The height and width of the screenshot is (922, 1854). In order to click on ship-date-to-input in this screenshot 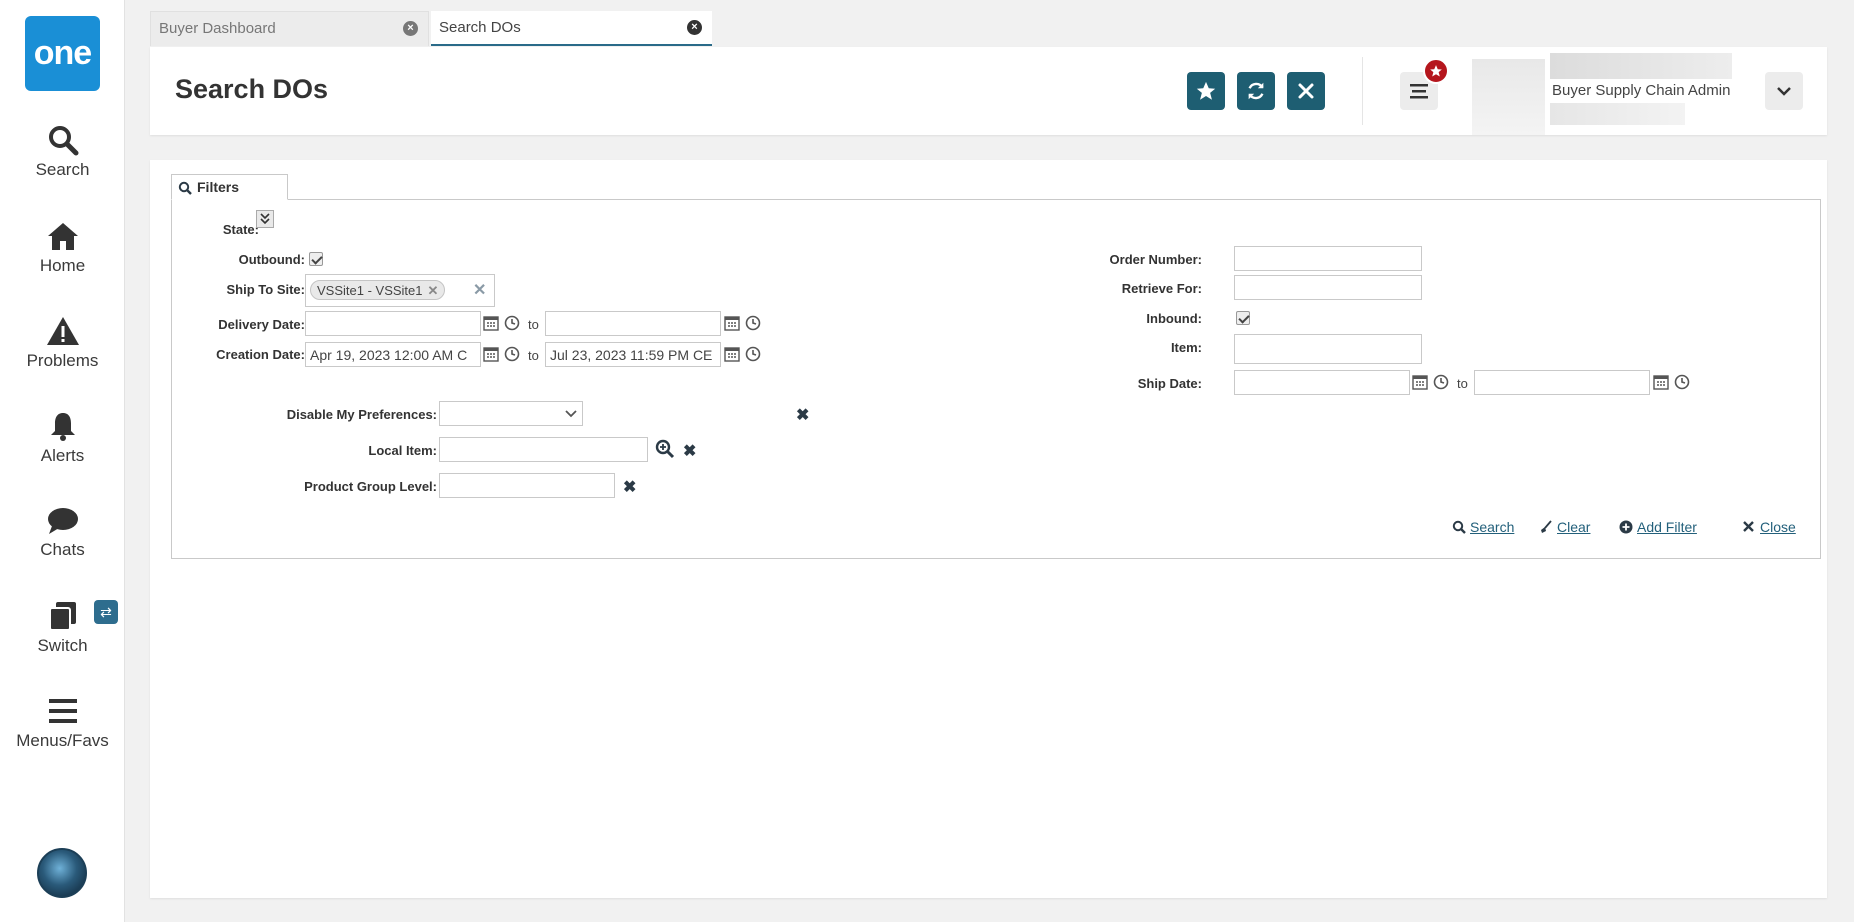, I will do `click(1562, 382)`.